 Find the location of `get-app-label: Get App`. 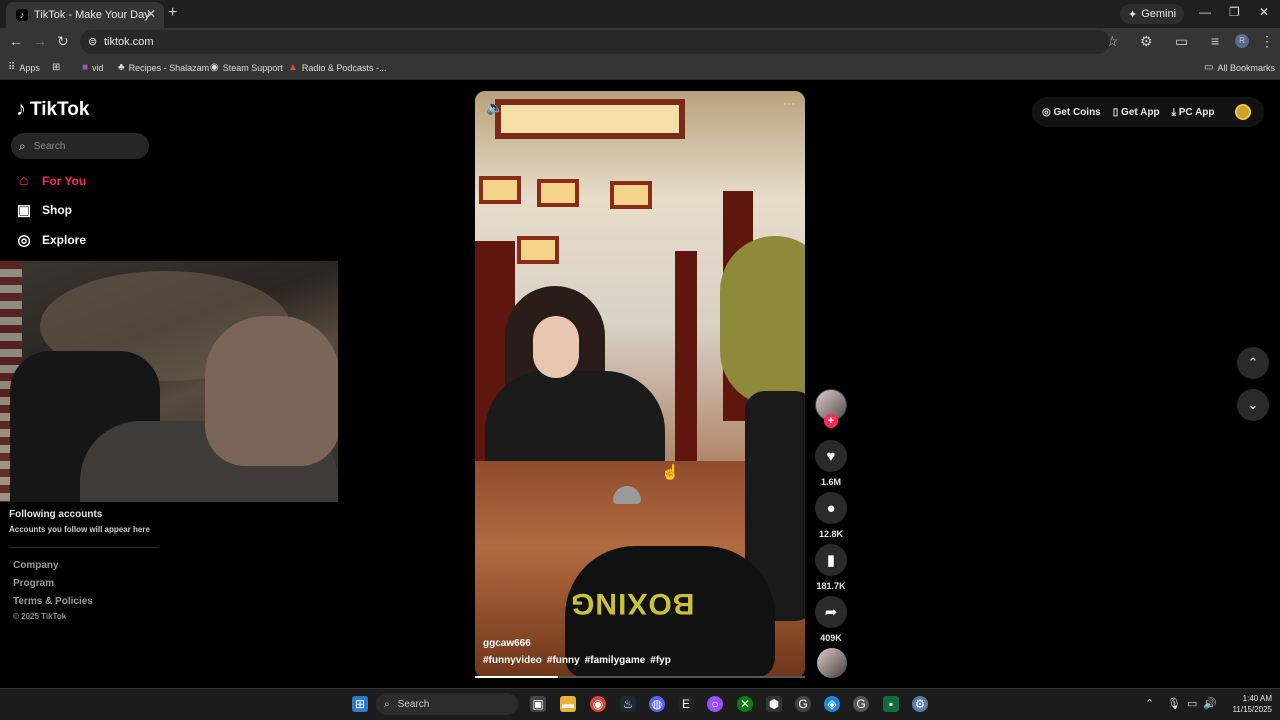

get-app-label: Get App is located at coordinates (1140, 112).